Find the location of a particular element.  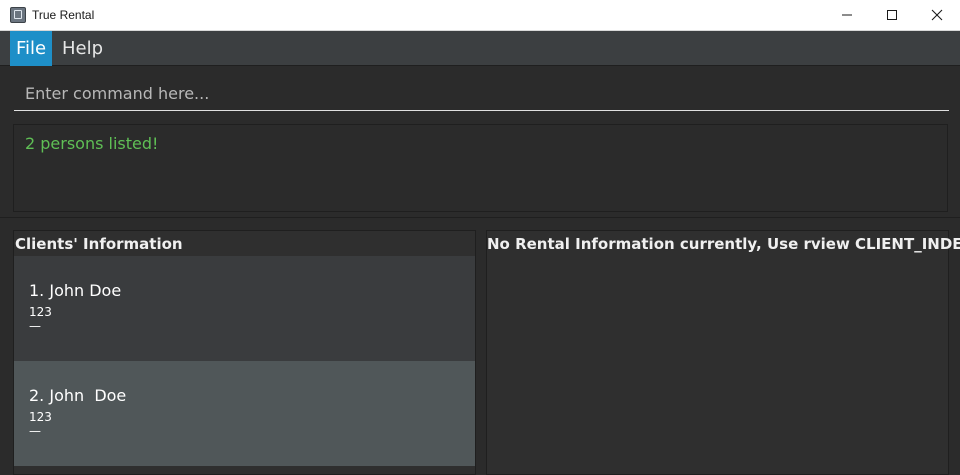

clients-header: Clients' Information is located at coordinates (99, 244).